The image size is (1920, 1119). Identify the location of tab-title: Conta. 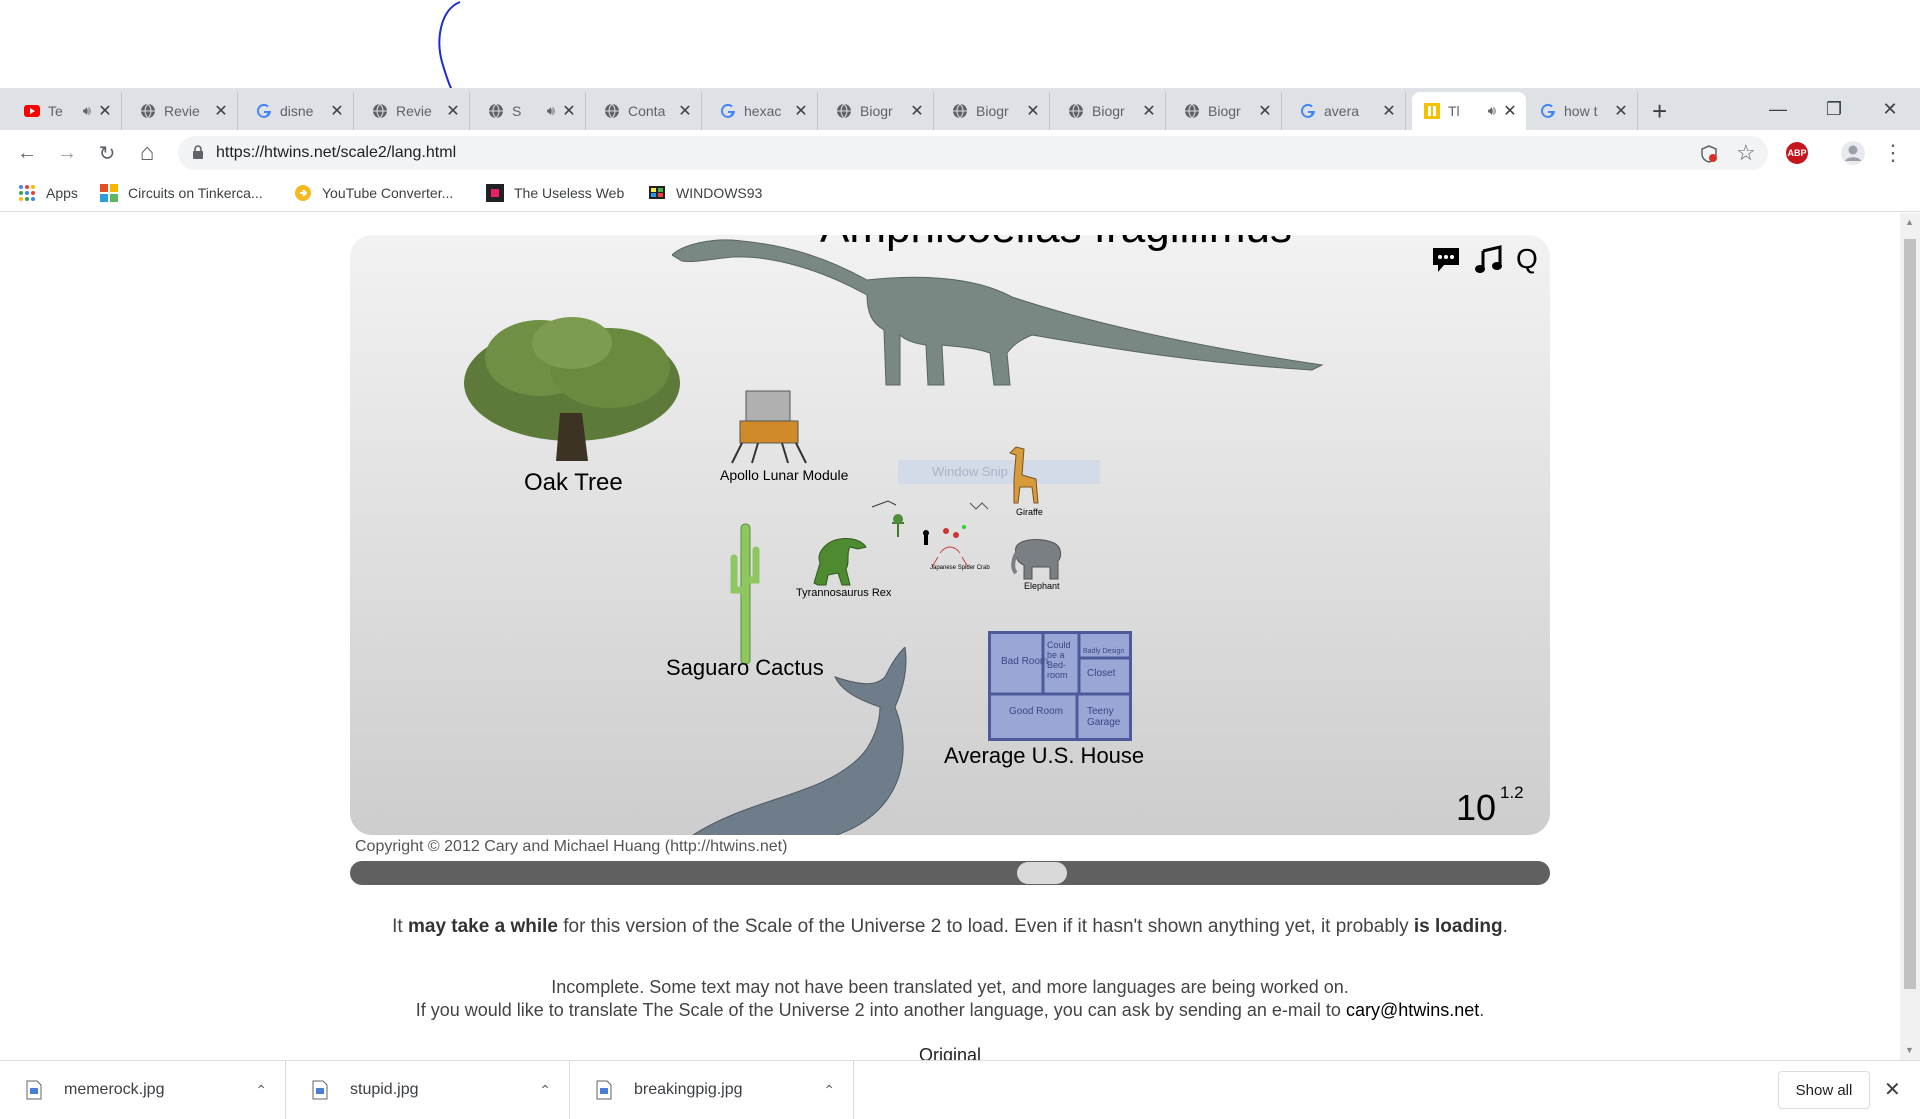
(647, 111).